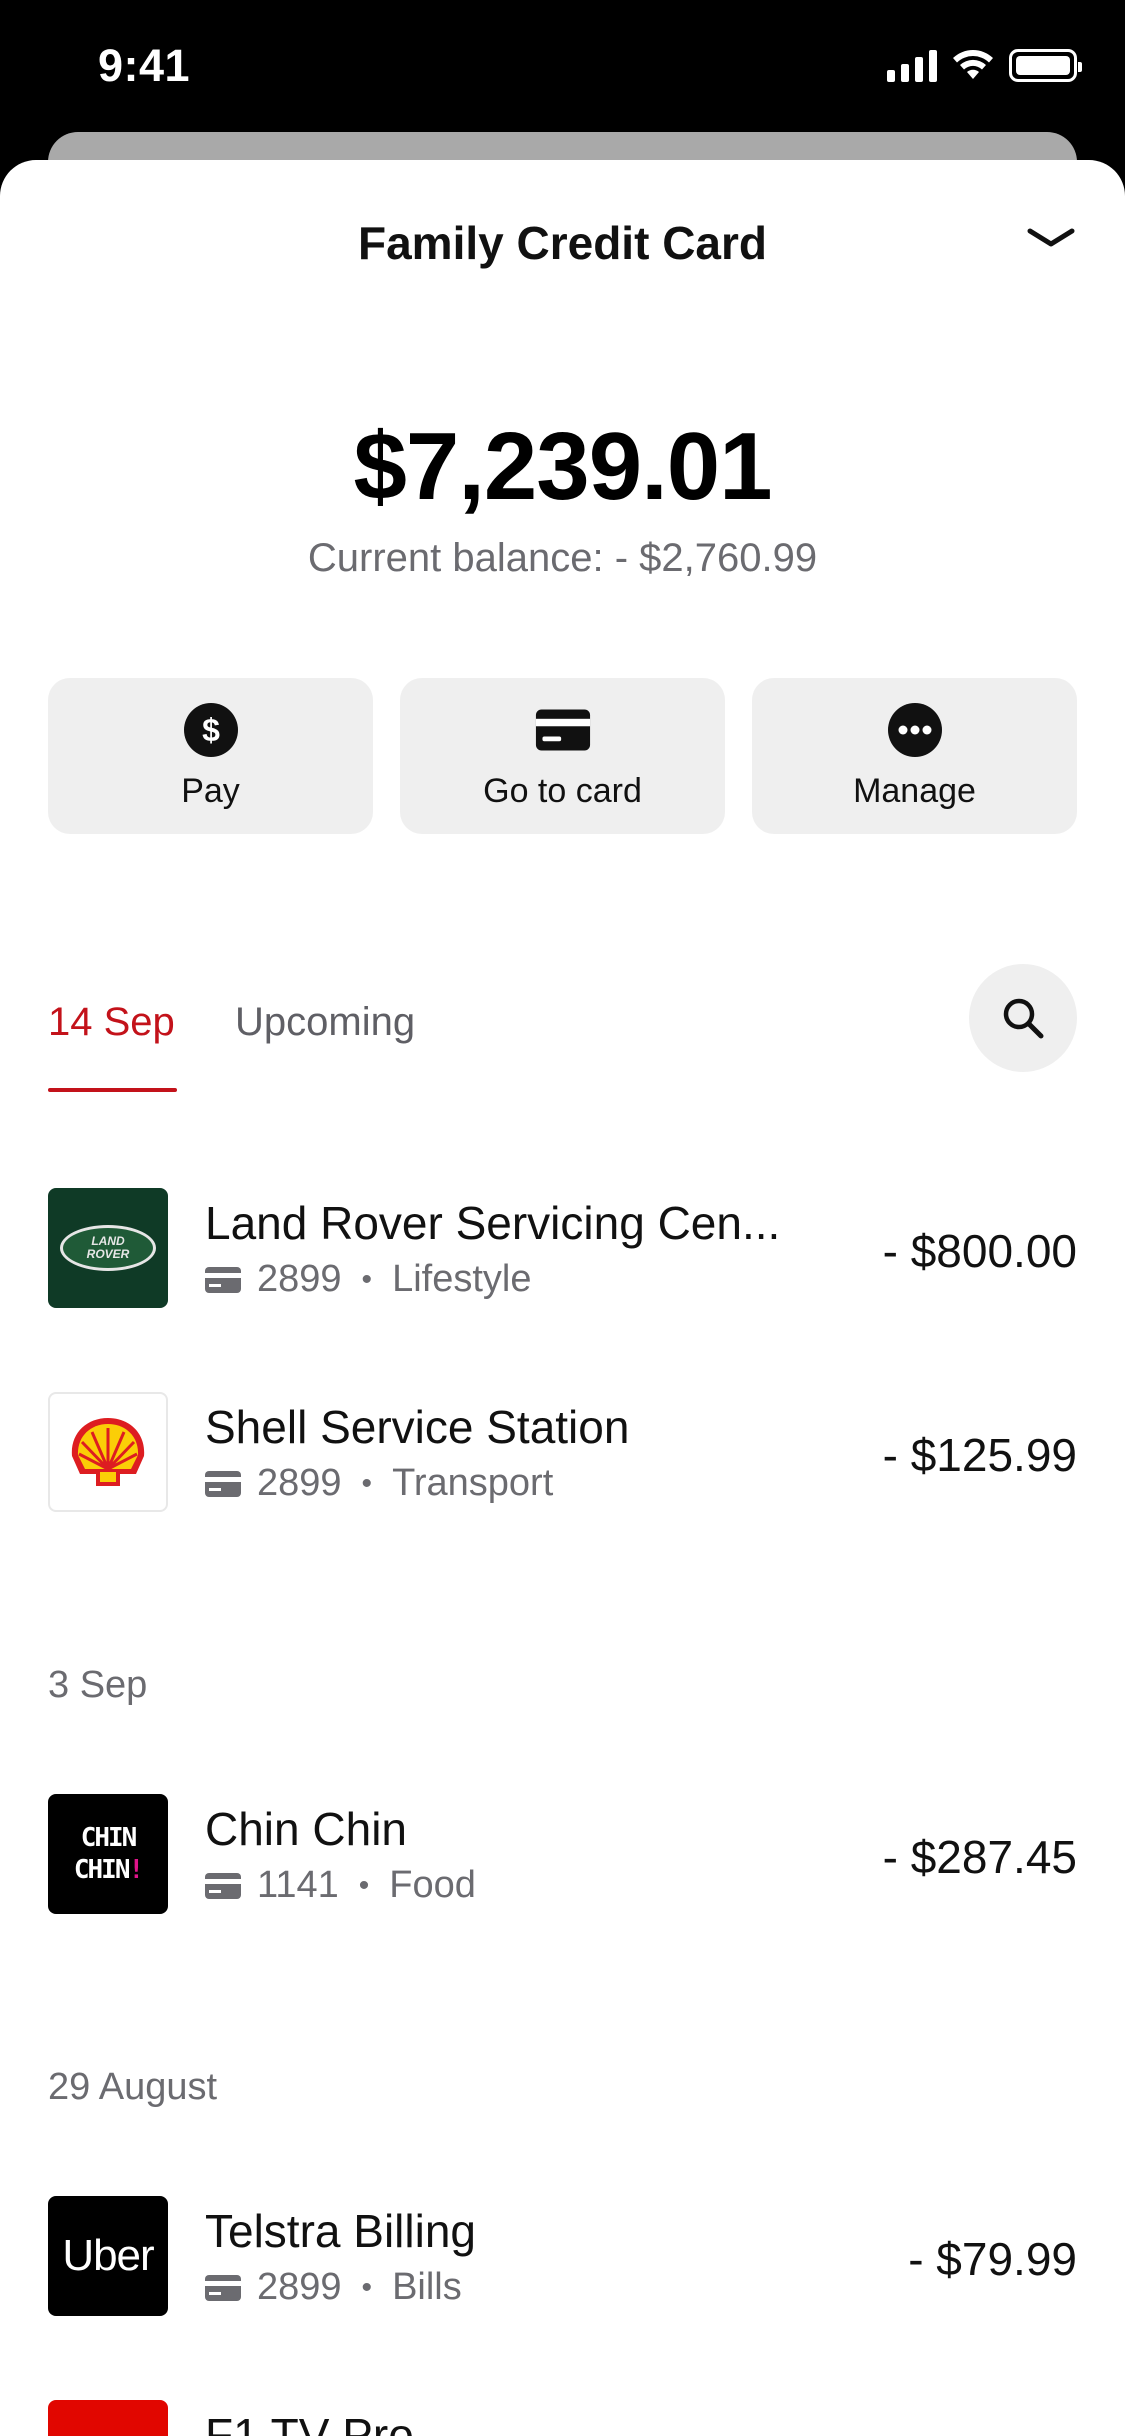 The height and width of the screenshot is (2436, 1125). I want to click on sheet-title: Family Credit Card, so click(562, 243).